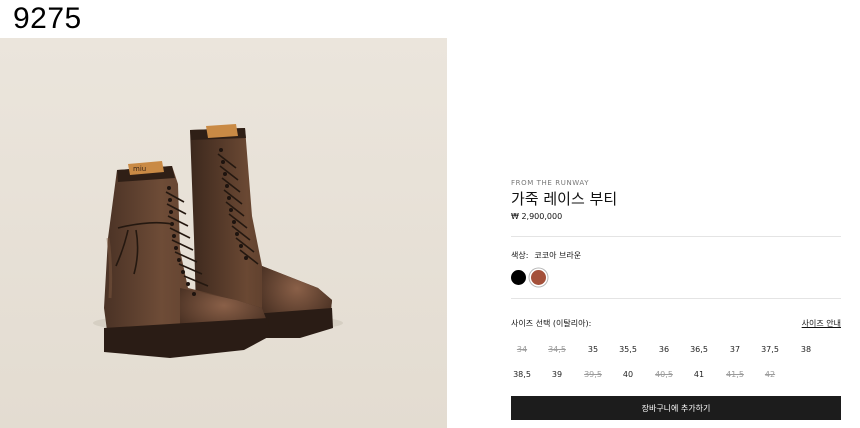 This screenshot has height=428, width=860. Describe the element at coordinates (557, 374) in the screenshot. I see `size-option-39: 39` at that location.